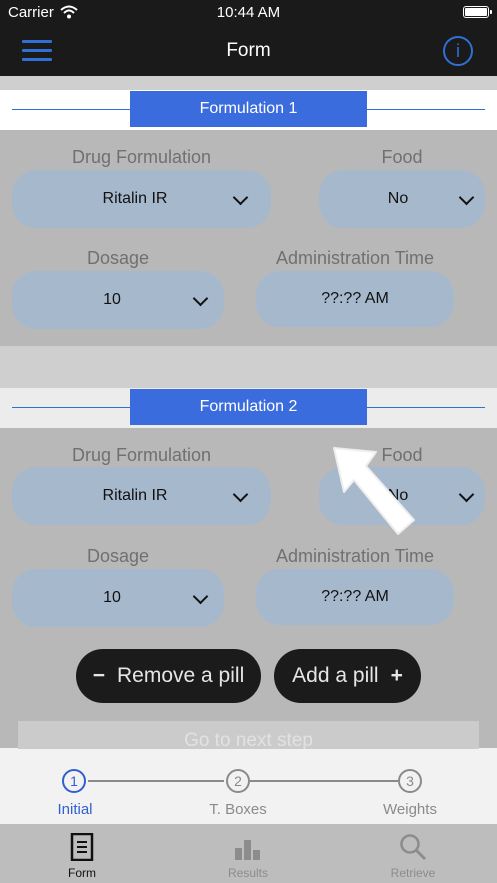  I want to click on plus-icon: +, so click(396, 675).